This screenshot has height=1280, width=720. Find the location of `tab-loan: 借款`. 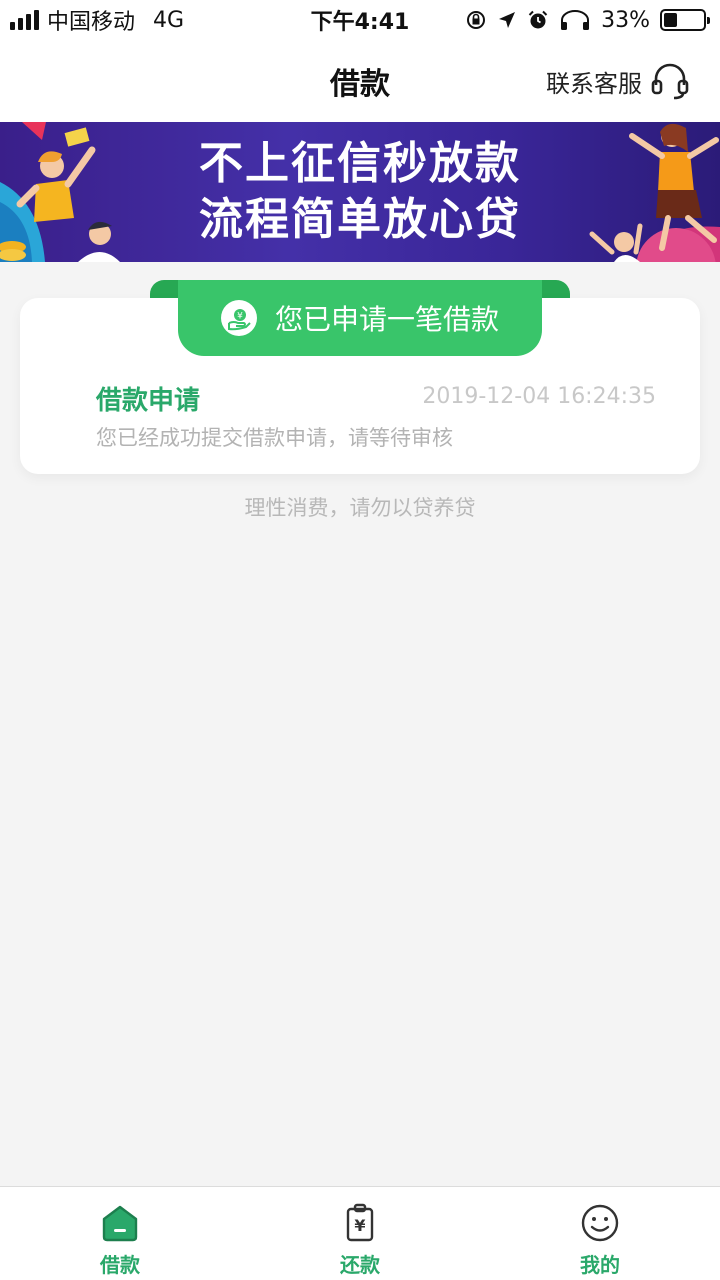

tab-loan: 借款 is located at coordinates (120, 1233).